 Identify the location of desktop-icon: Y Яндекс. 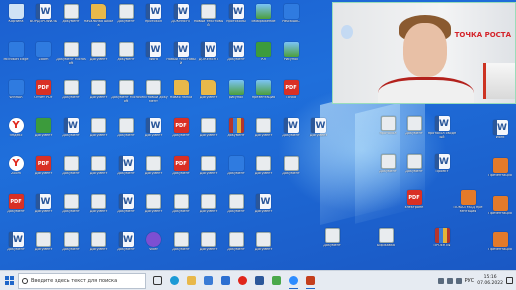
(16, 135).